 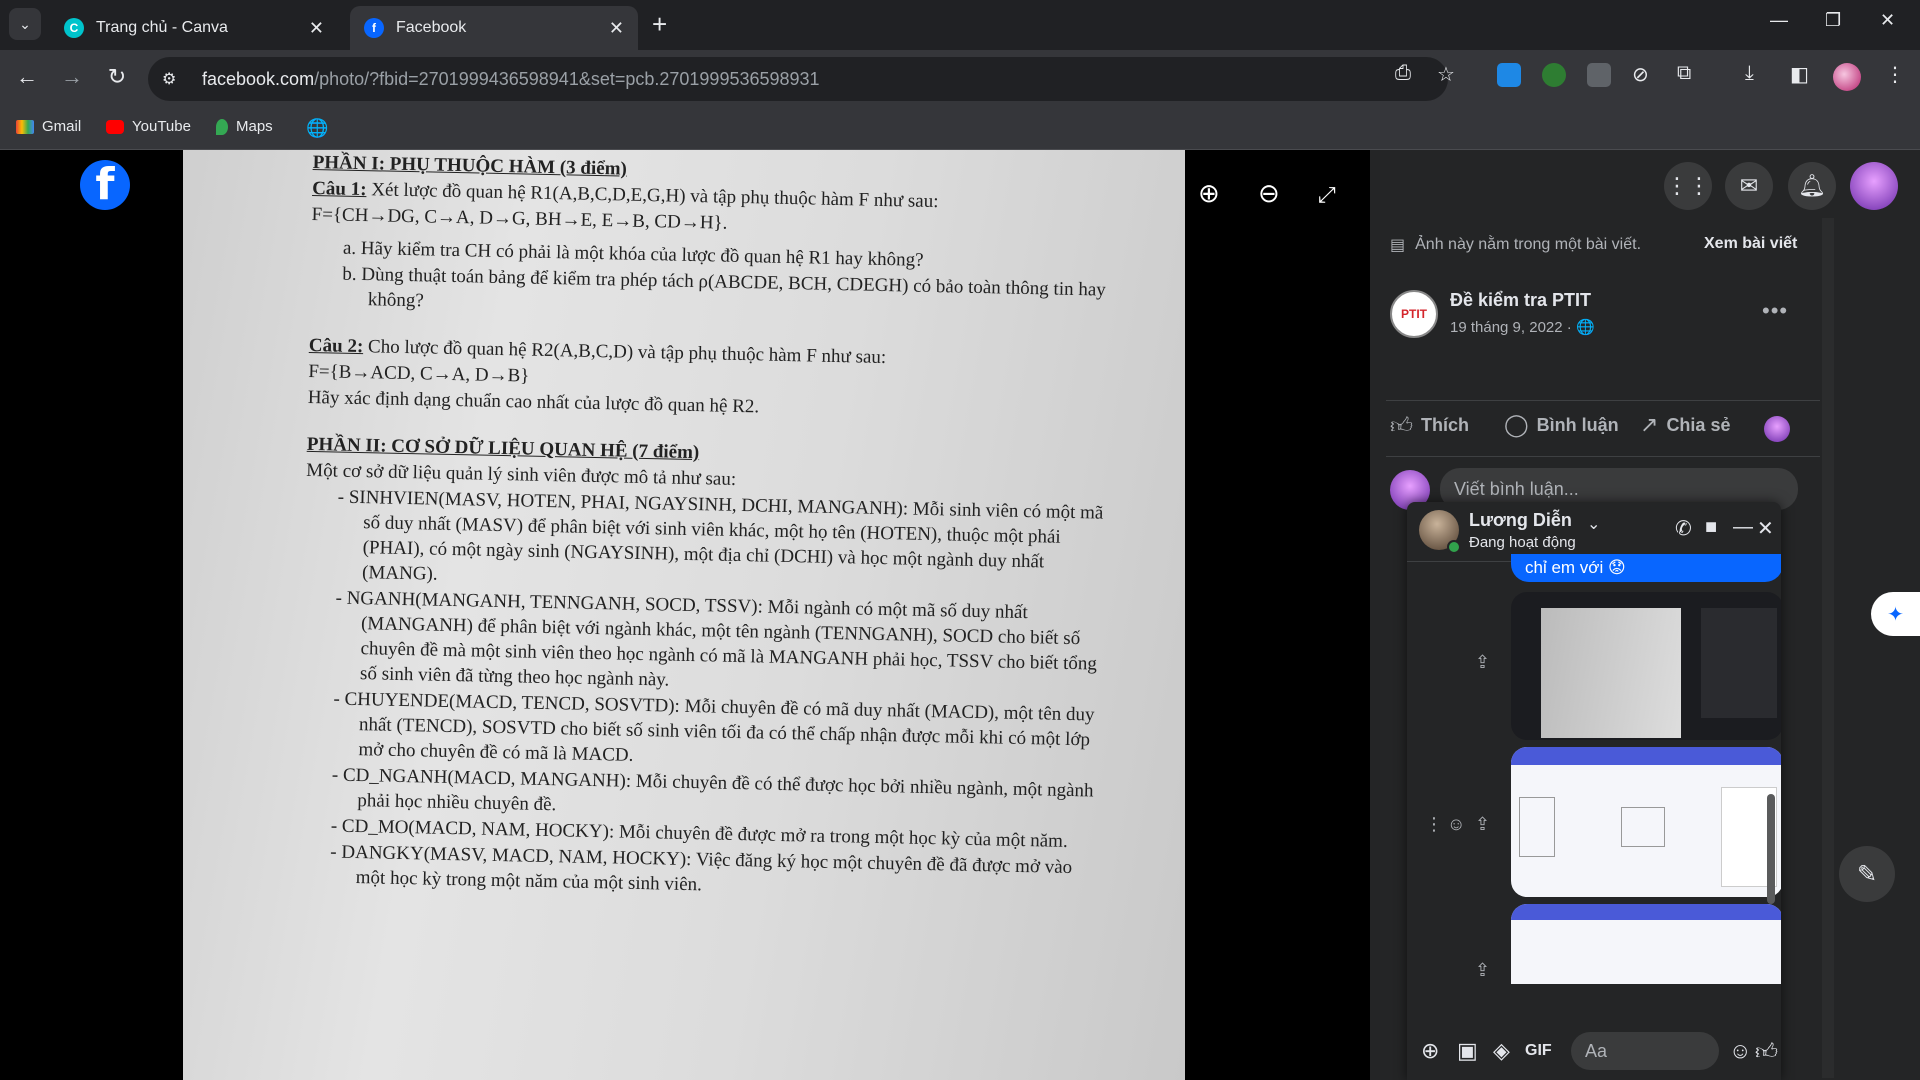 I want to click on bookmark-label: YouTube, so click(x=161, y=126).